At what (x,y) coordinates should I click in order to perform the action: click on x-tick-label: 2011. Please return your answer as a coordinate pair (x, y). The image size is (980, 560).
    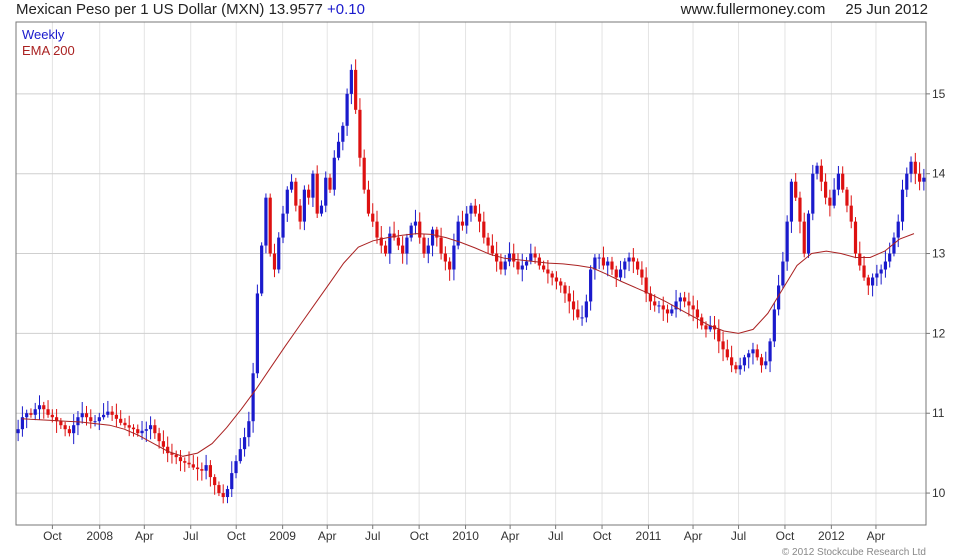
    Looking at the image, I should click on (649, 536).